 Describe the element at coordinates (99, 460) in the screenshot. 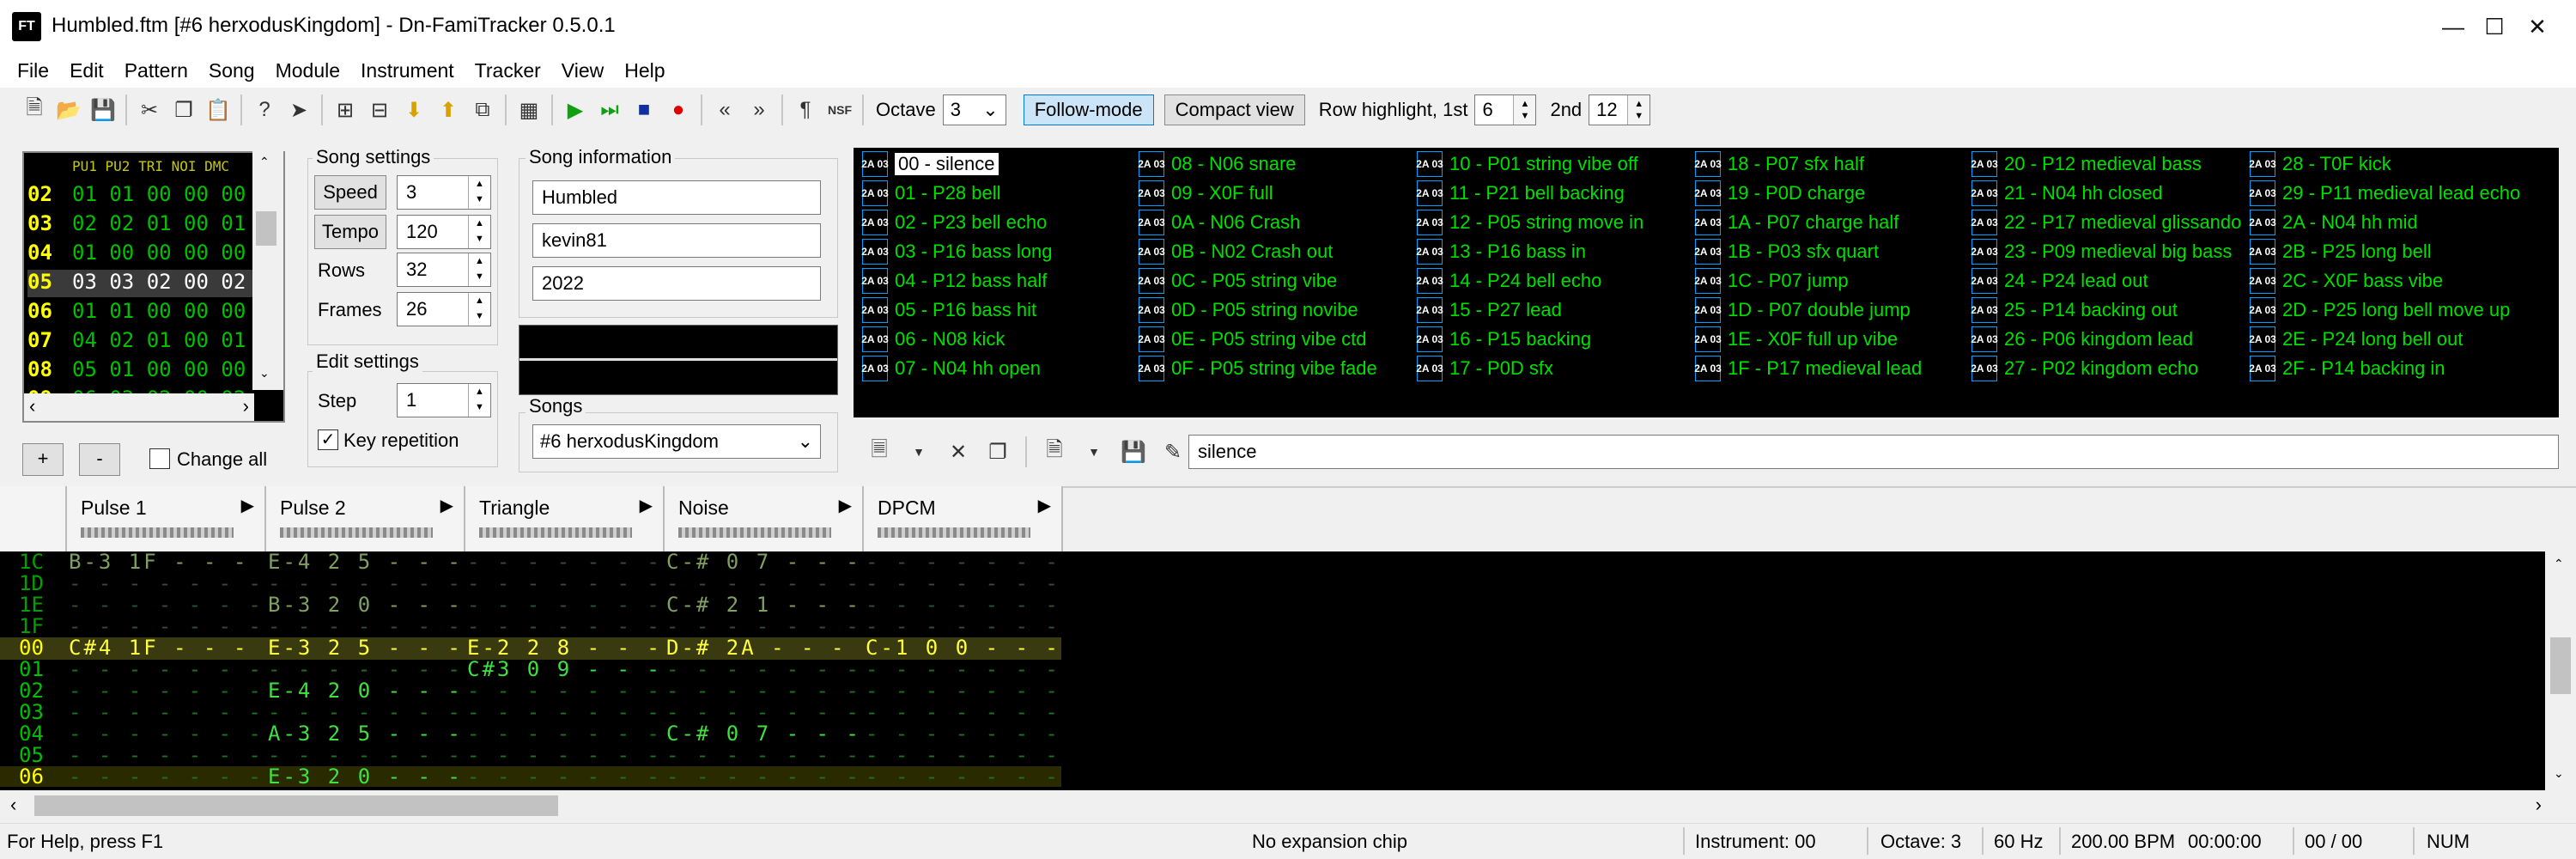

I see `remove-frame-button: -` at that location.